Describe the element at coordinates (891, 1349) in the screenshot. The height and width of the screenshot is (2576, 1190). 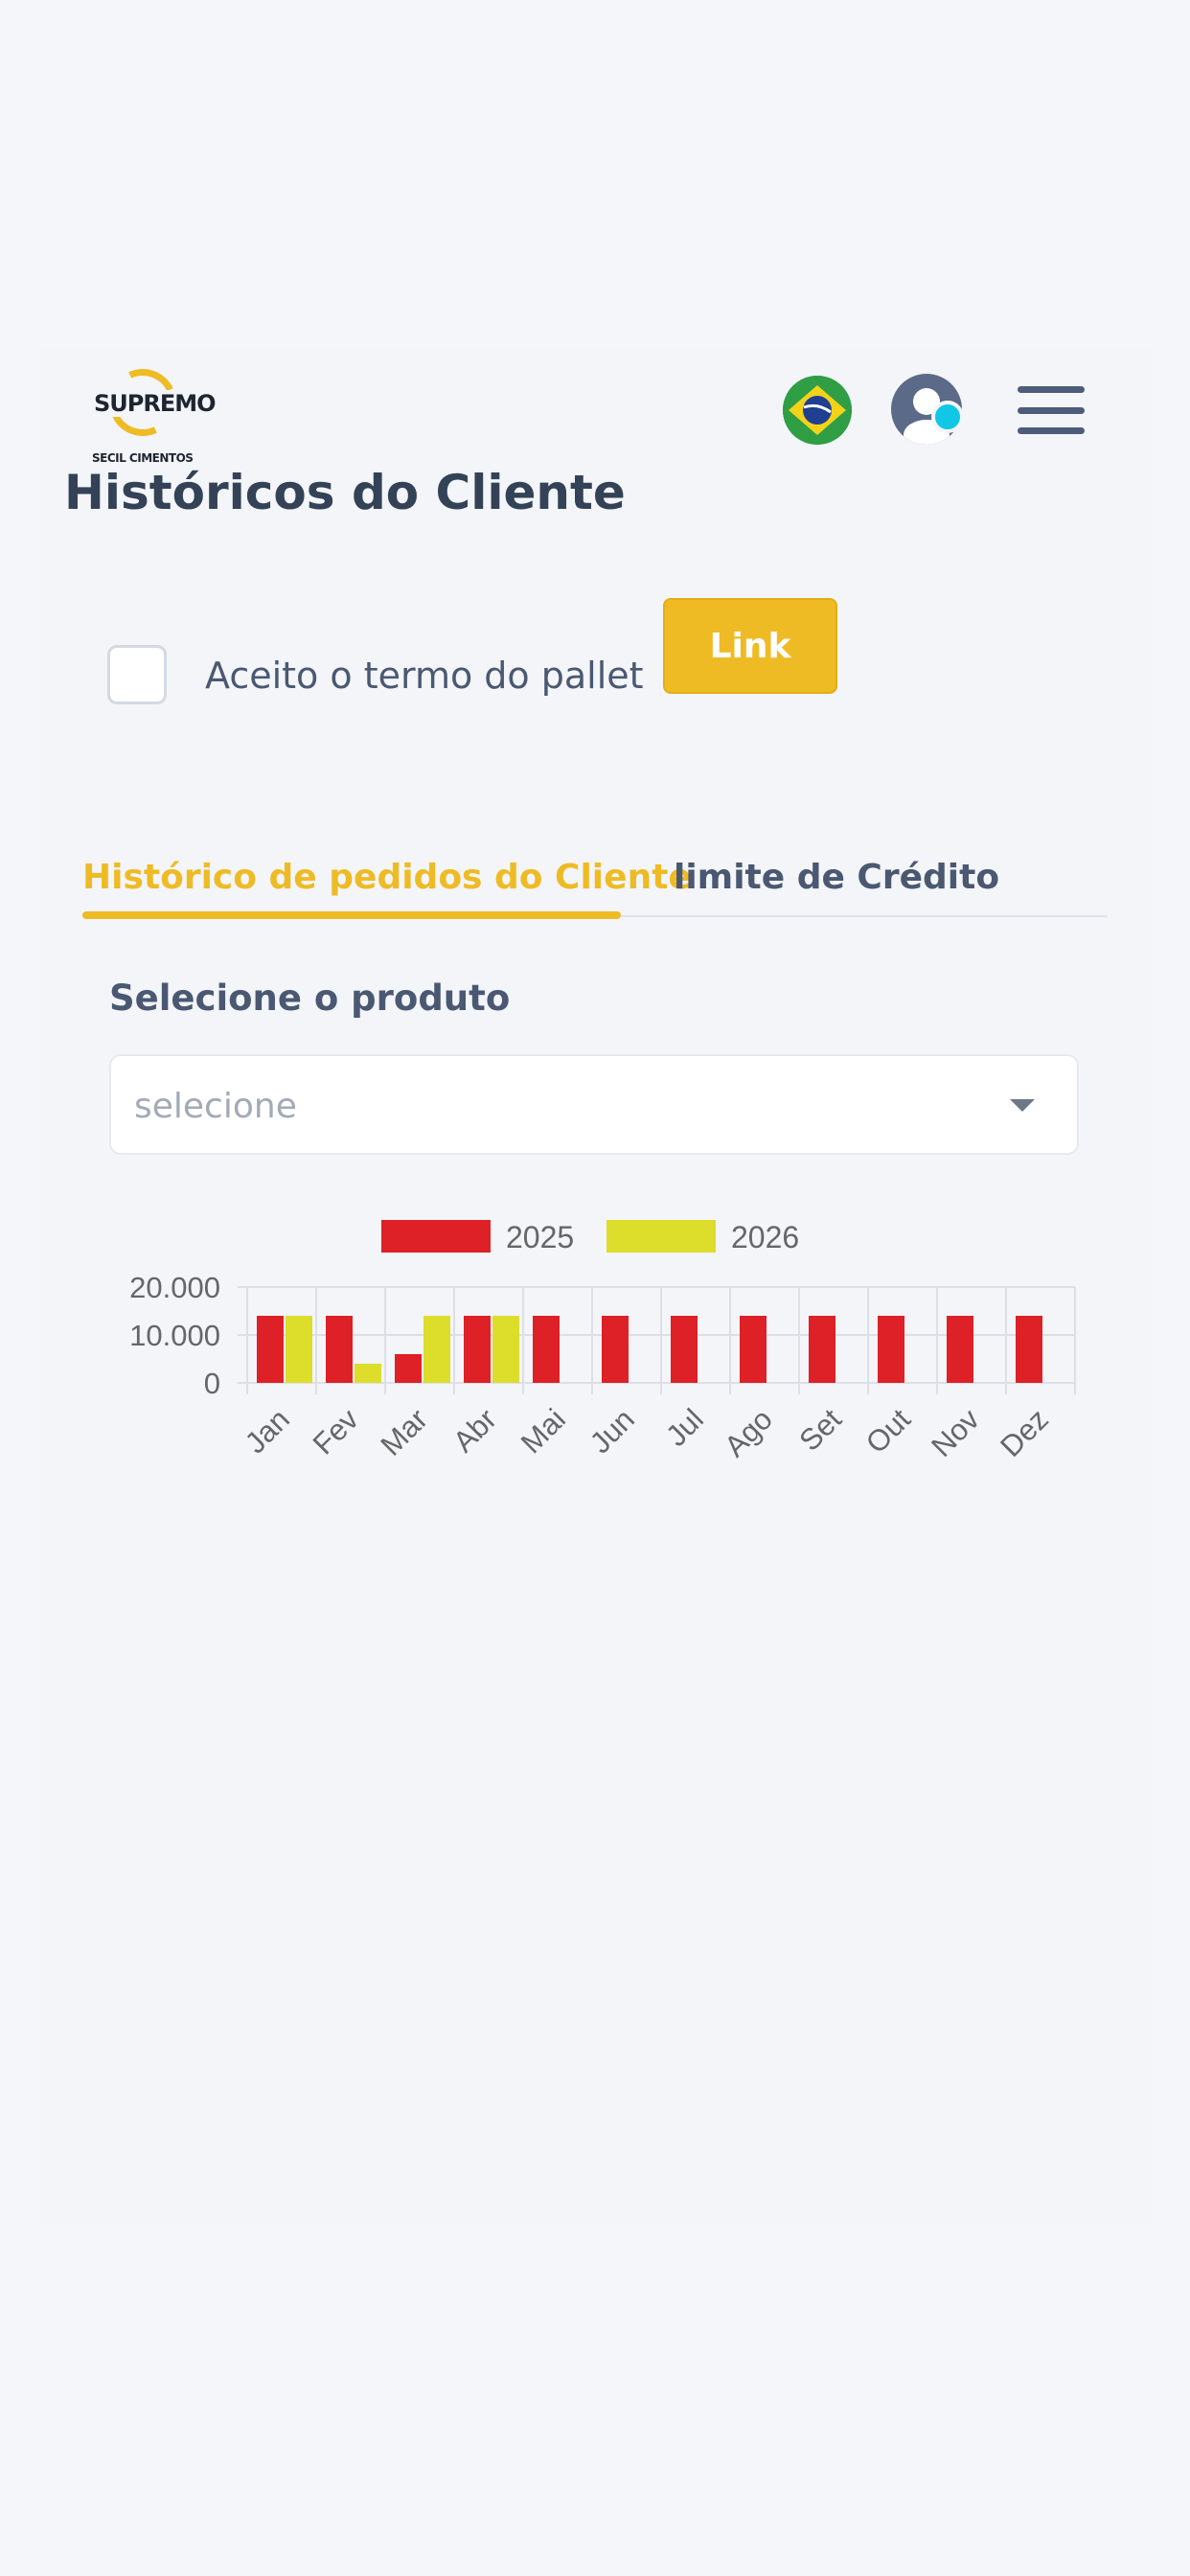
I see `bar-2025-out` at that location.